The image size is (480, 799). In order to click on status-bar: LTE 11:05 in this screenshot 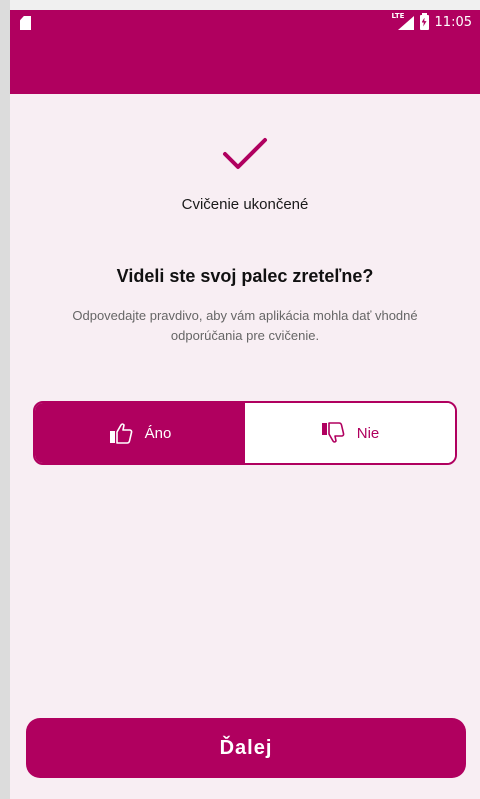, I will do `click(245, 24)`.